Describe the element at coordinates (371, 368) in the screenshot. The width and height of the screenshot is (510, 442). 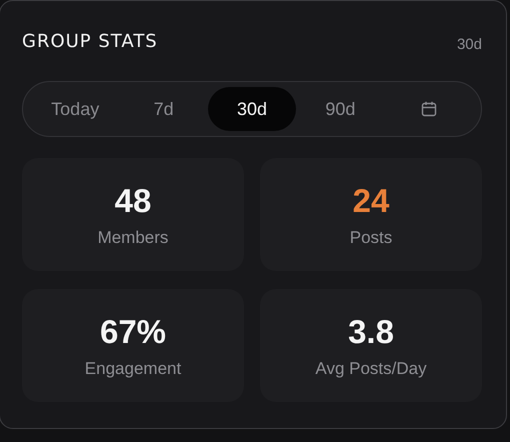
I see `stat-label: Avg Posts/Day` at that location.